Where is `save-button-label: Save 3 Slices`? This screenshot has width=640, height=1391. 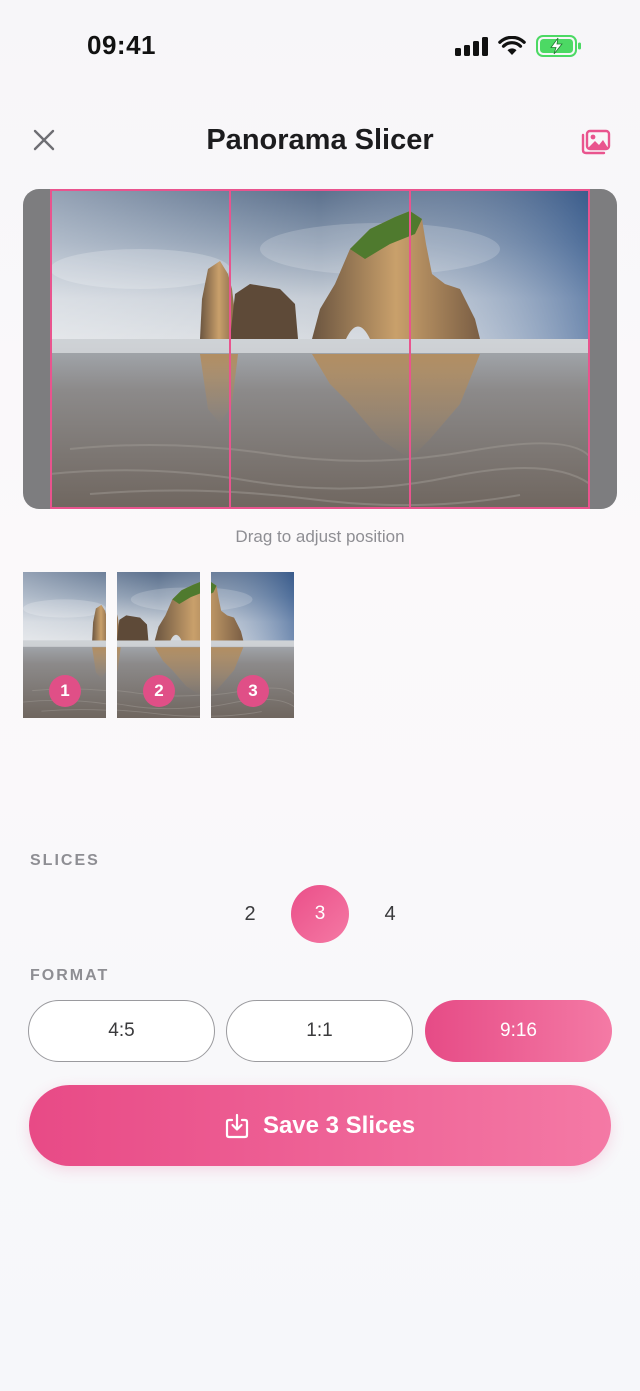
save-button-label: Save 3 Slices is located at coordinates (339, 1125).